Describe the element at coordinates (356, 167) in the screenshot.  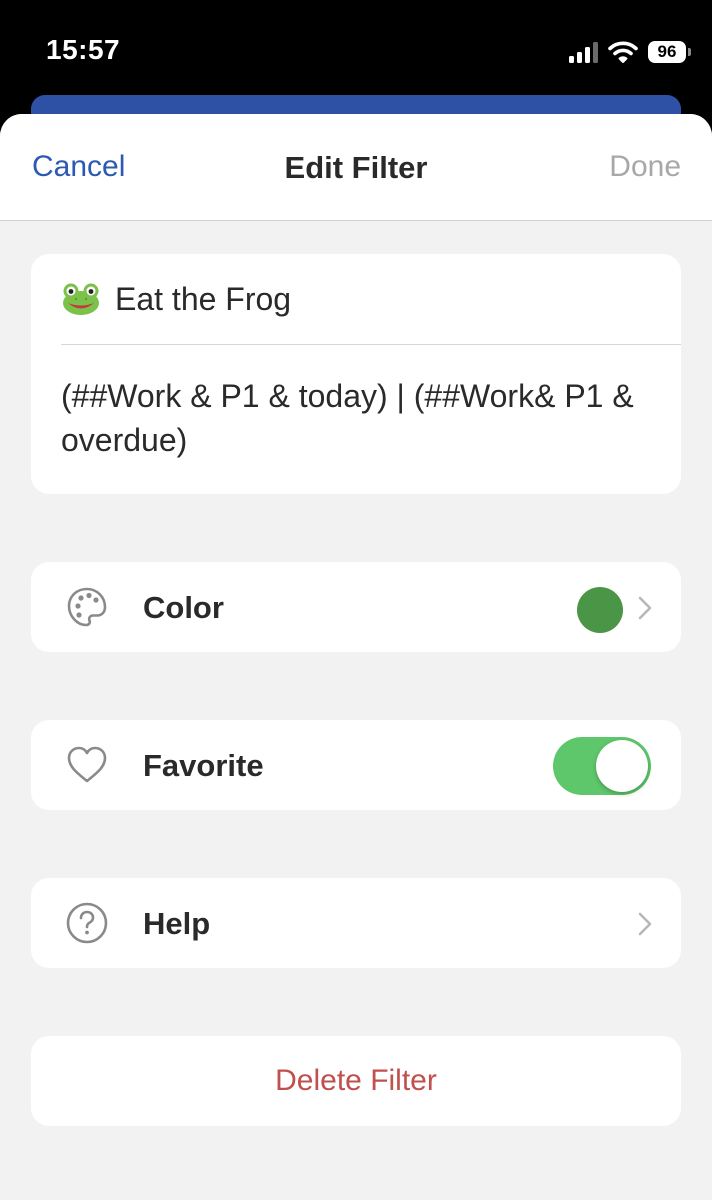
I see `nav-bar: Cancel Edit Filter Done` at that location.